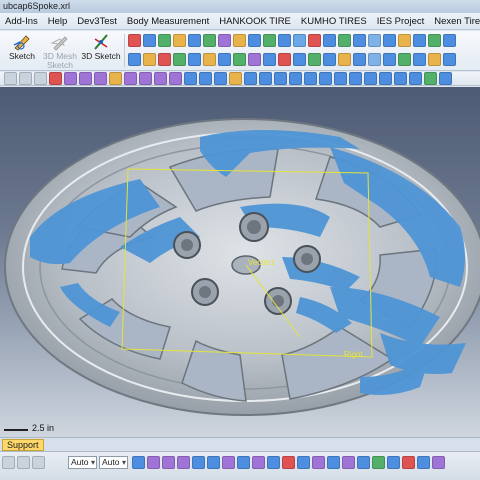  I want to click on filter-plane-icon, so click(273, 462).